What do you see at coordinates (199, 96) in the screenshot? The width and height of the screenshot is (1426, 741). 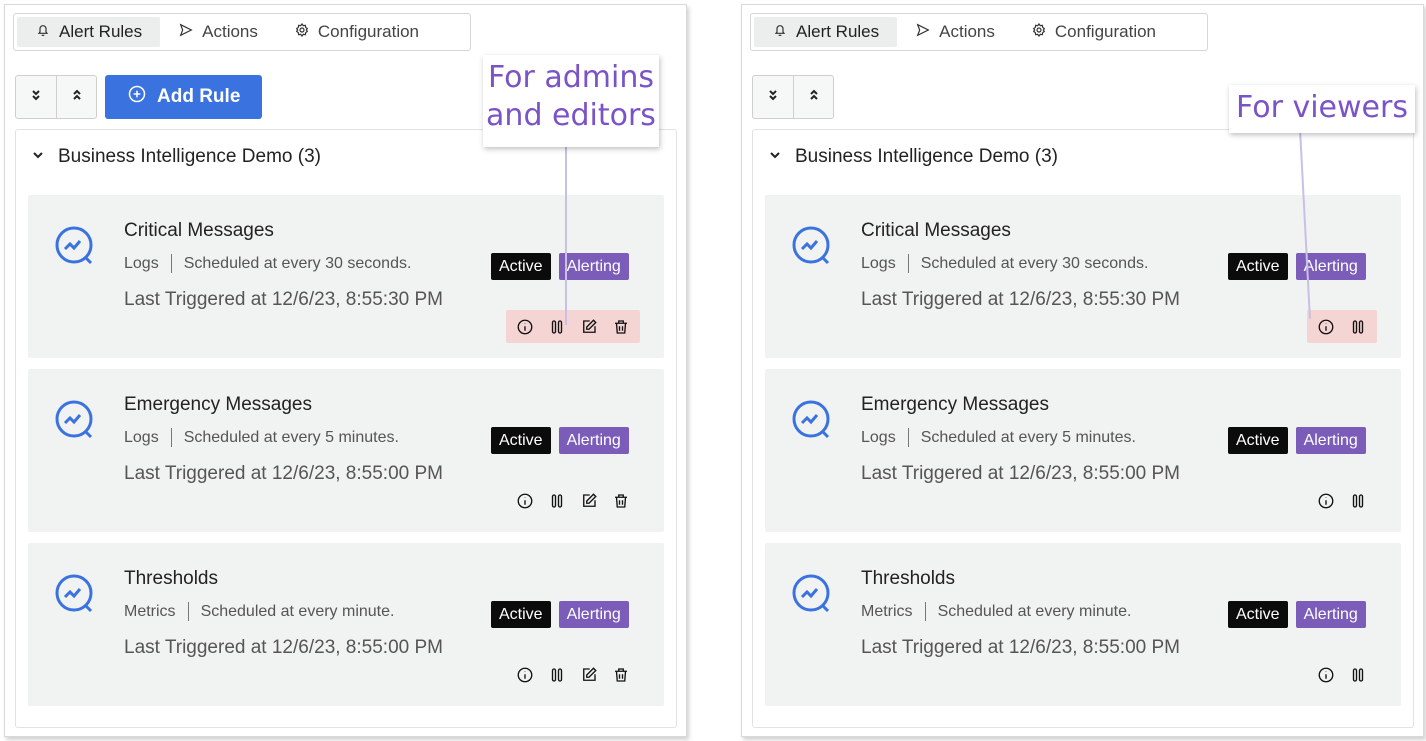 I see `add-rule-label: Add Rule` at bounding box center [199, 96].